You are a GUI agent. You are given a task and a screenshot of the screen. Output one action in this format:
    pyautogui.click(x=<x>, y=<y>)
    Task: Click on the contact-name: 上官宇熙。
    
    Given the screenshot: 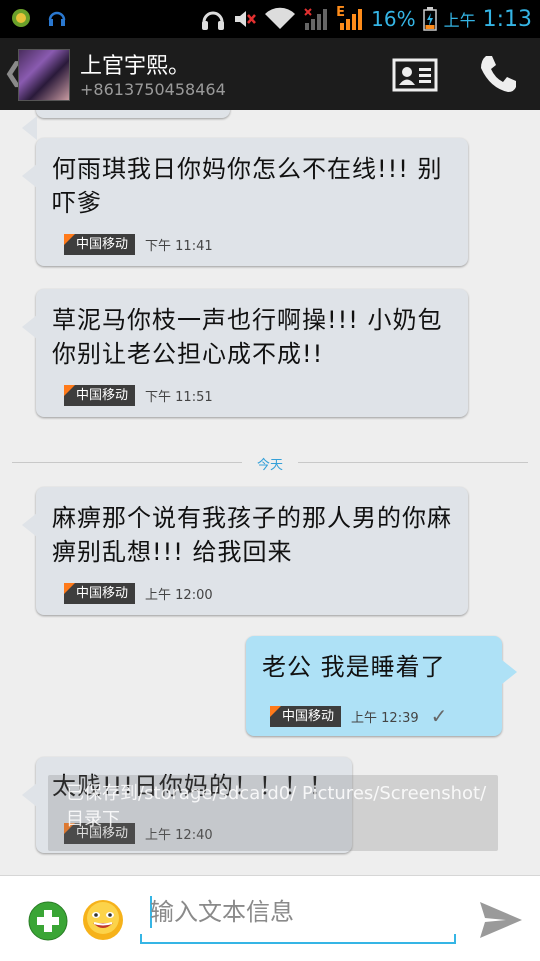 What is the action you would take?
    pyautogui.click(x=135, y=66)
    